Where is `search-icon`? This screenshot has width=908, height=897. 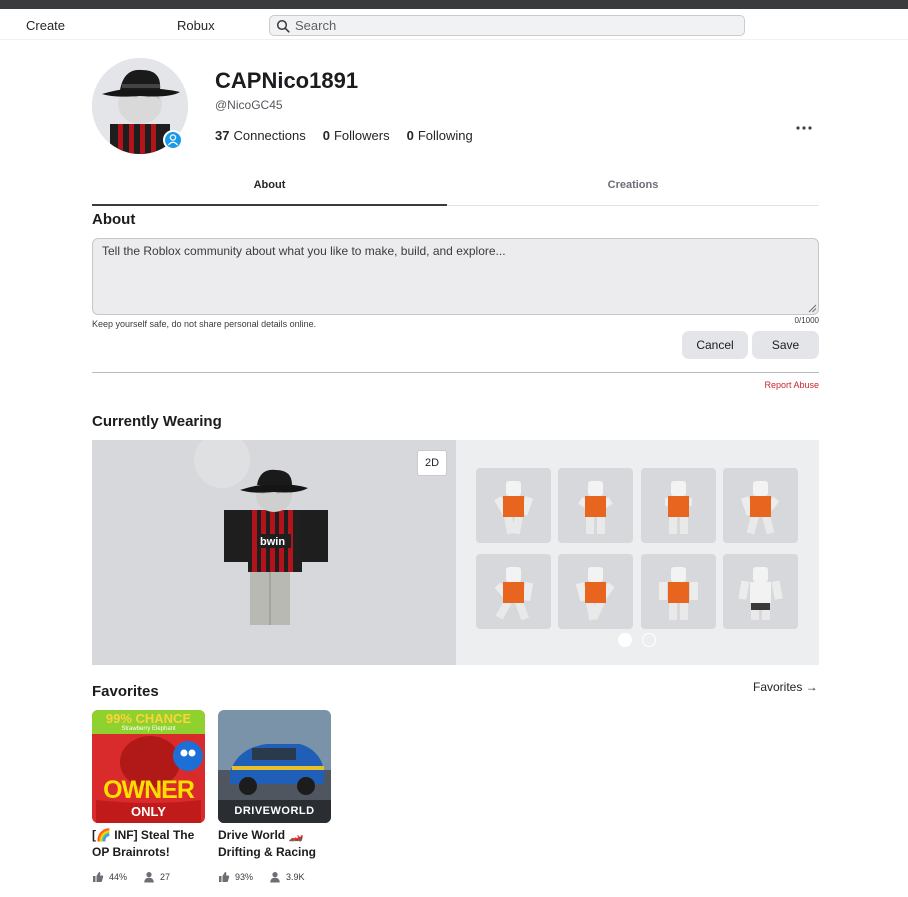 search-icon is located at coordinates (283, 26).